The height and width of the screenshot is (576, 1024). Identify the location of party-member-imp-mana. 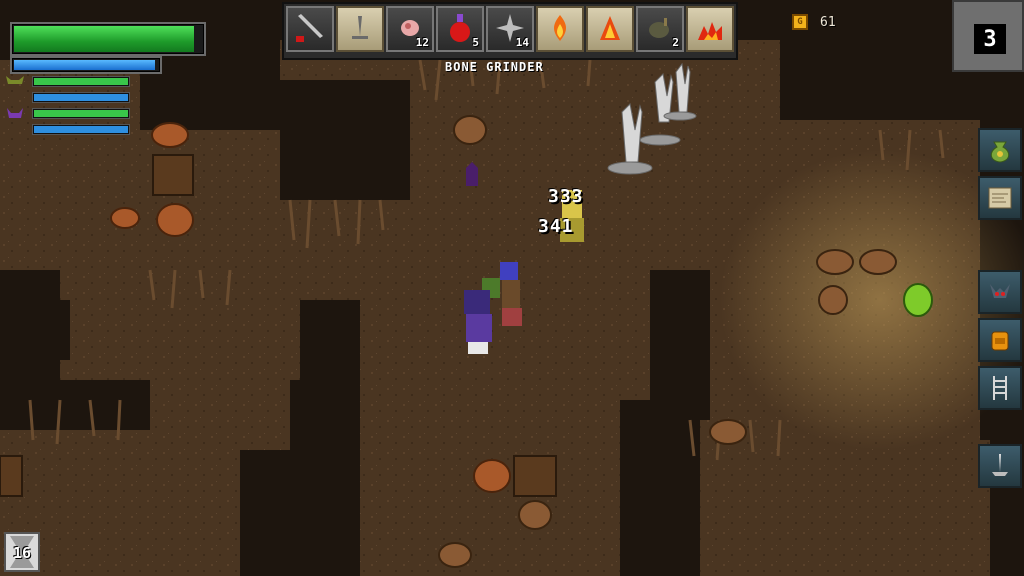
(69, 129).